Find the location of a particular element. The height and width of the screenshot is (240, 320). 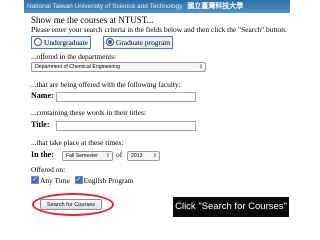

left-margin is located at coordinates (12, 120).